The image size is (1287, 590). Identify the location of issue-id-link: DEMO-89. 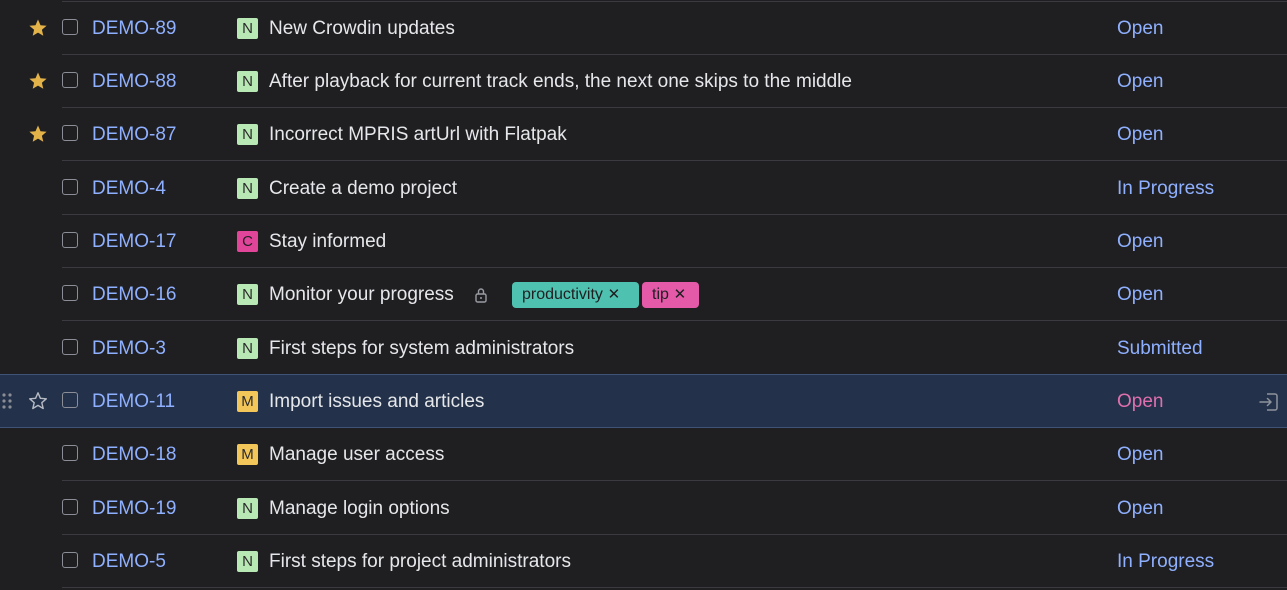
(134, 29).